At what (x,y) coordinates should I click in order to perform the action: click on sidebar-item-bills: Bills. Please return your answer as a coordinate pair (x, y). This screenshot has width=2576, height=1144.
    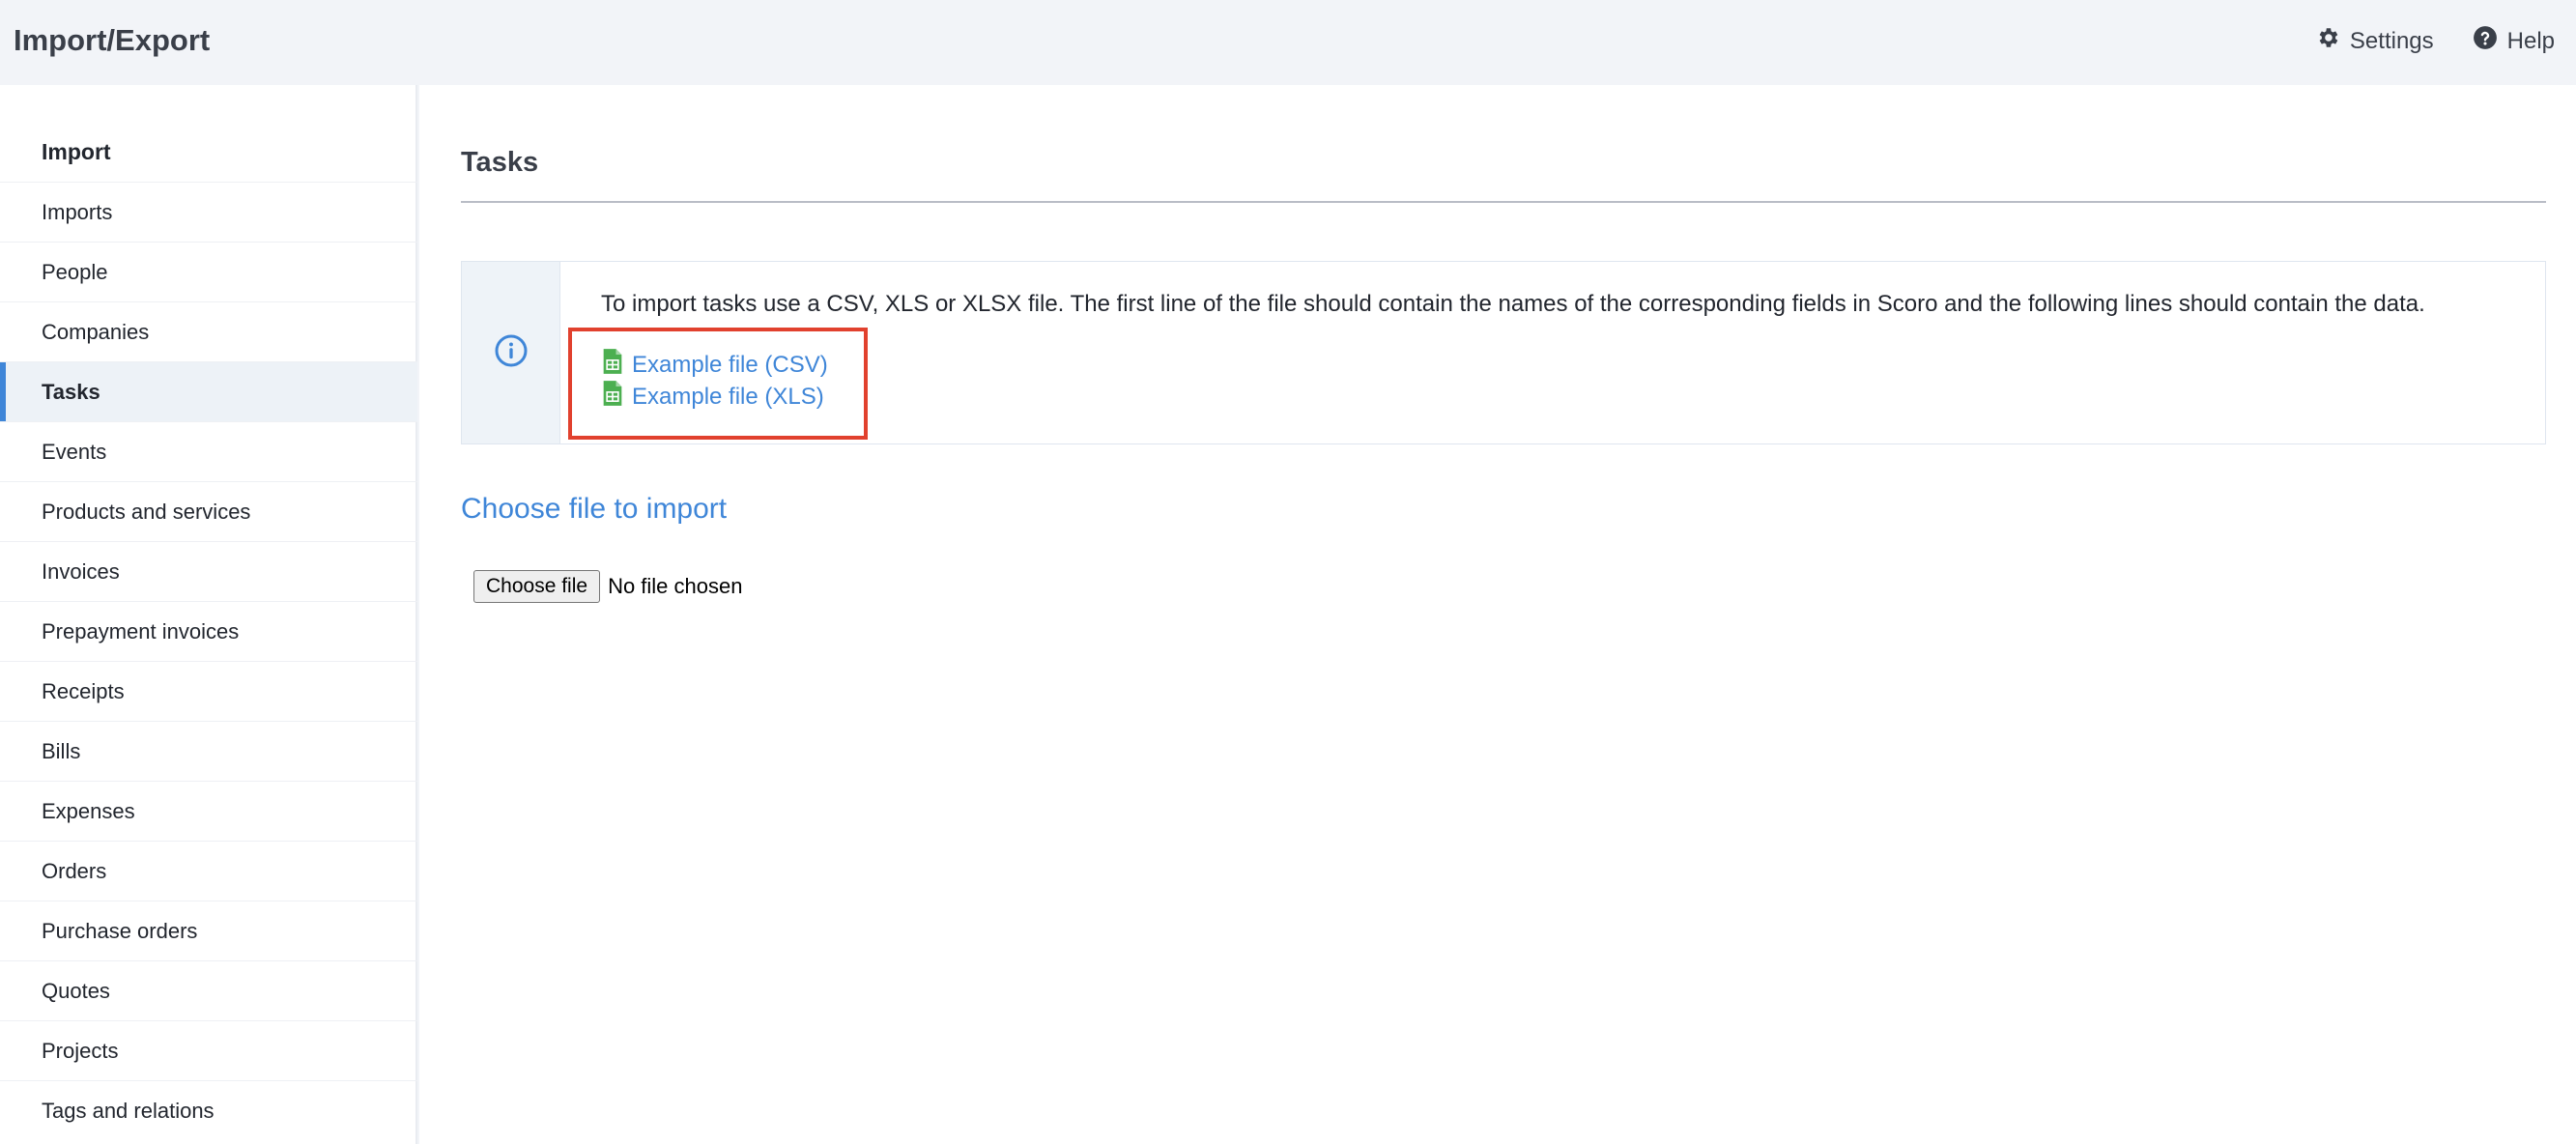
    Looking at the image, I should click on (209, 751).